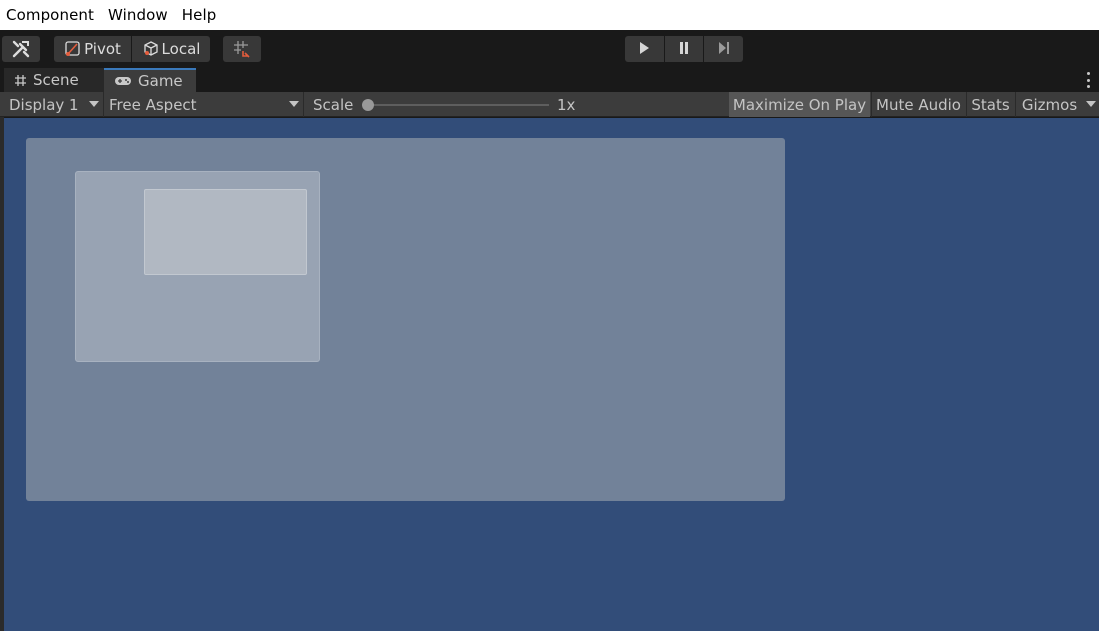 Image resolution: width=1099 pixels, height=631 pixels. I want to click on pause-icon, so click(684, 49).